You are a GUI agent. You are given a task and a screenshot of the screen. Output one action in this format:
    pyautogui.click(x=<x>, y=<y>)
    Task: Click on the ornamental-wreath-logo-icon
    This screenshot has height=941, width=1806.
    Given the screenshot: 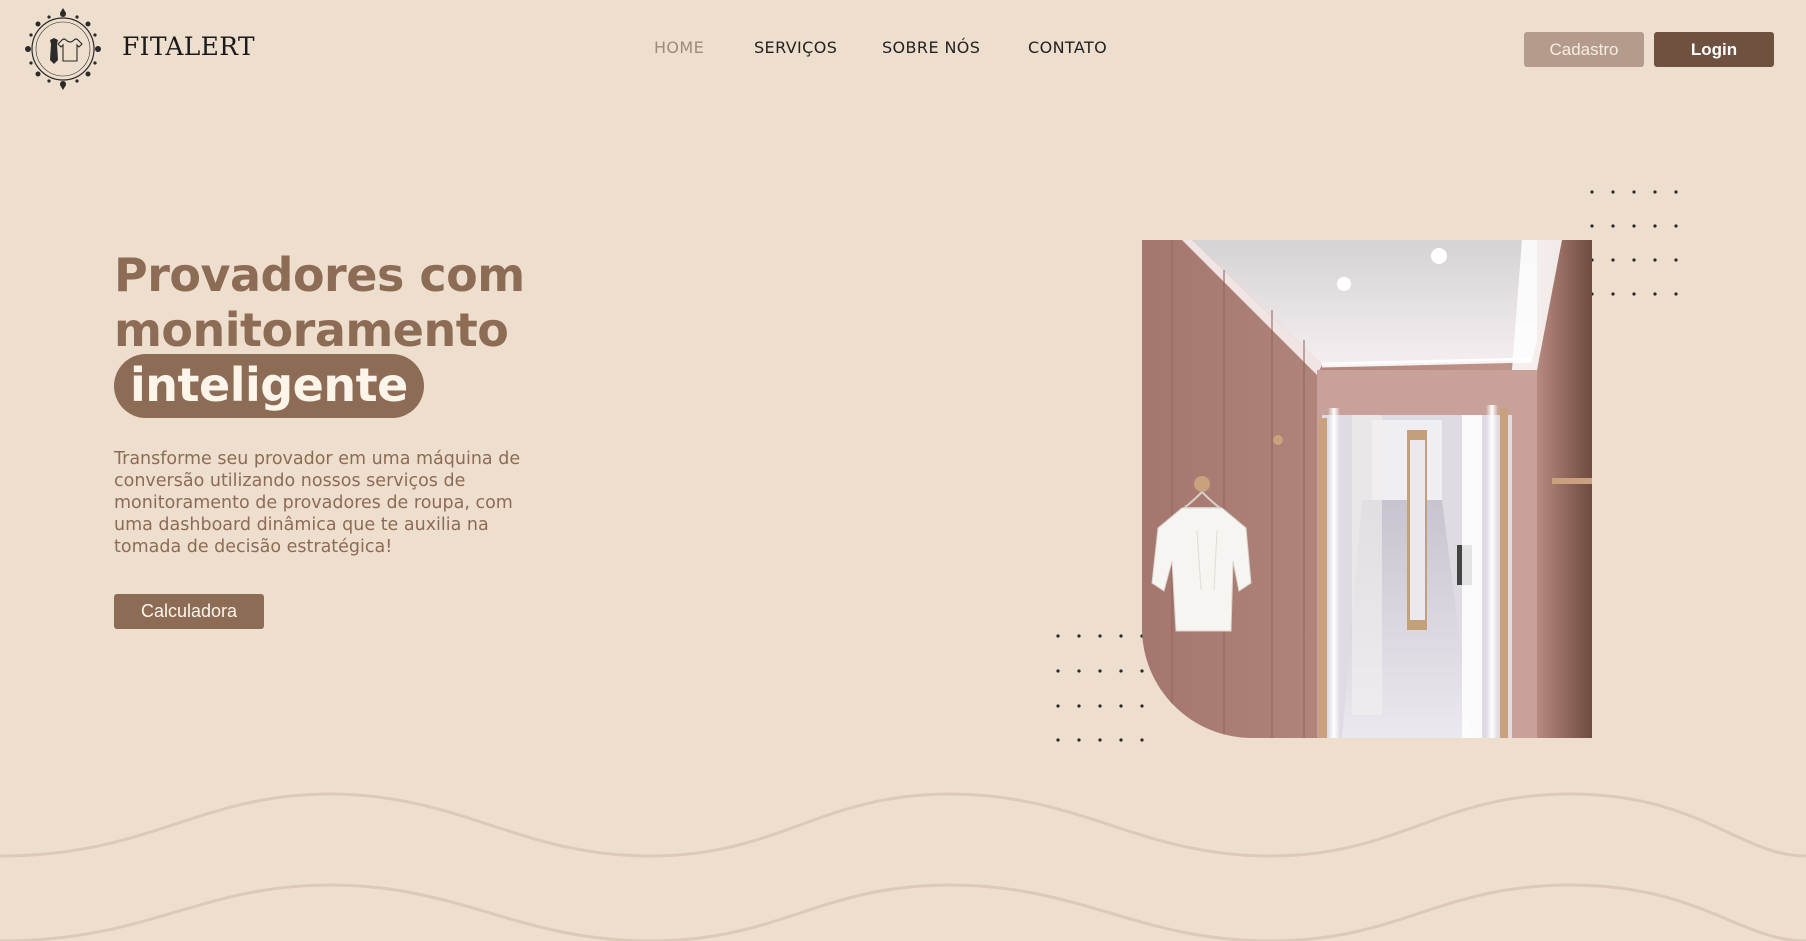 What is the action you would take?
    pyautogui.click(x=63, y=49)
    